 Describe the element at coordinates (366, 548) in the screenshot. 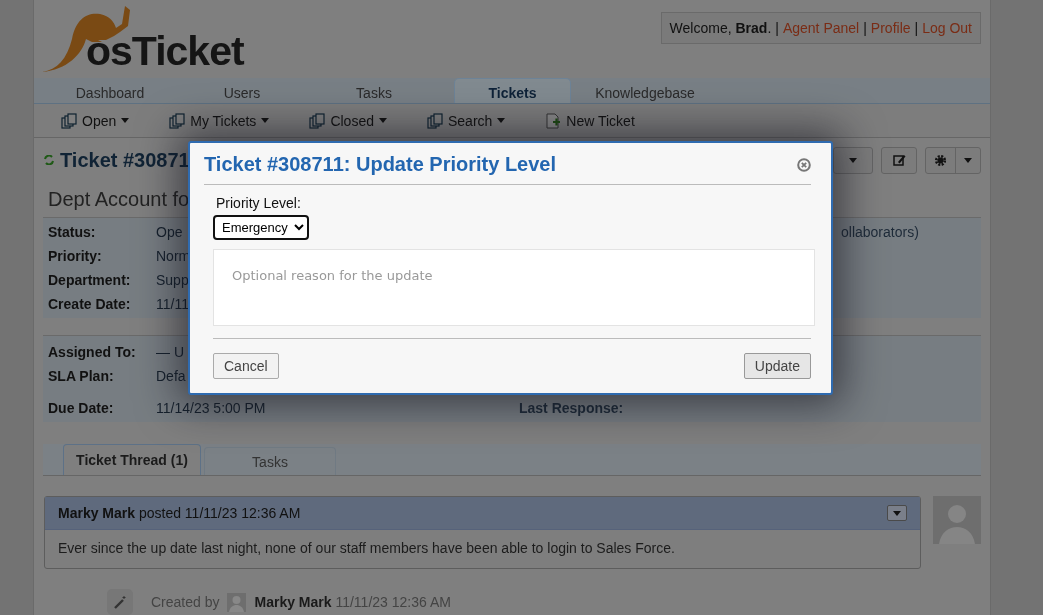

I see `entry-body: Ever since the up date last night, none of our staff members have been able to login to Sales Force.` at that location.